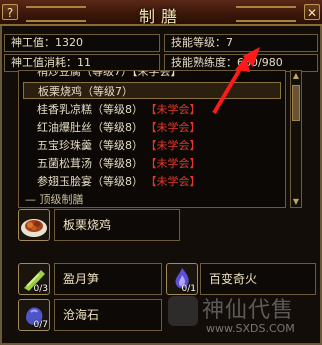 Image resolution: width=322 pixels, height=345 pixels. What do you see at coordinates (248, 310) in the screenshot?
I see `watermark-cn: 神仙代售` at bounding box center [248, 310].